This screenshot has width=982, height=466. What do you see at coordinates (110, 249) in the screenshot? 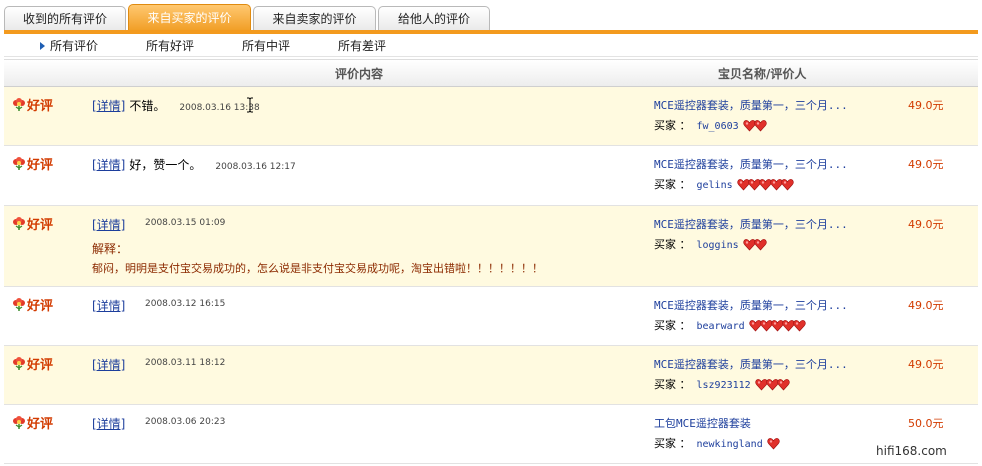
I see `explanation-label: 解释：` at bounding box center [110, 249].